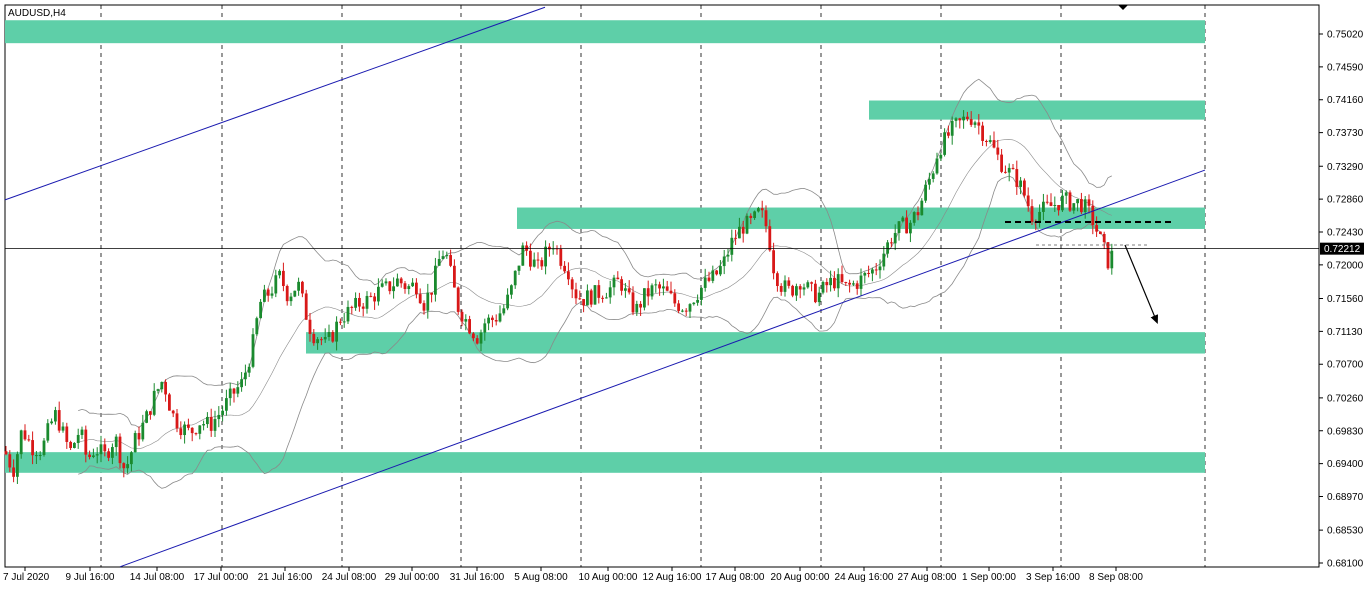  I want to click on y-tick-label: 0.68970, so click(1345, 497).